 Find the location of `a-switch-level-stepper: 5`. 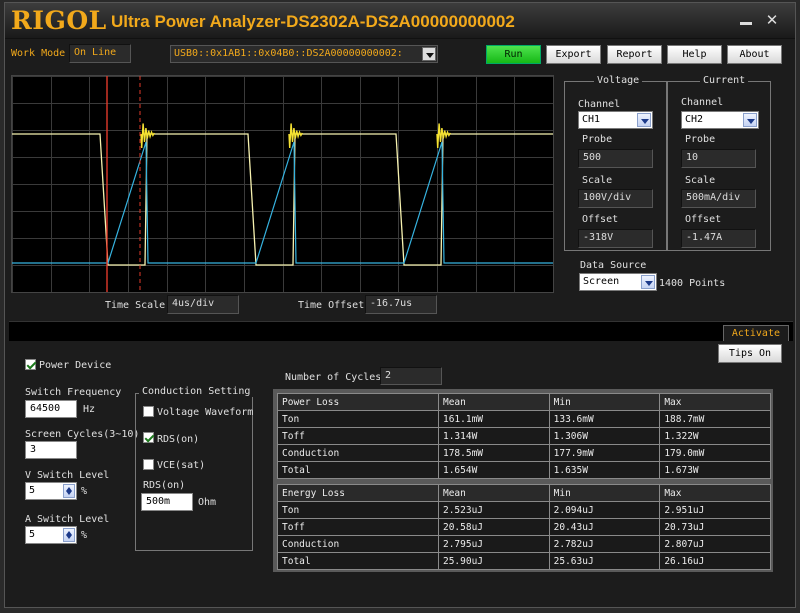

a-switch-level-stepper: 5 is located at coordinates (51, 535).